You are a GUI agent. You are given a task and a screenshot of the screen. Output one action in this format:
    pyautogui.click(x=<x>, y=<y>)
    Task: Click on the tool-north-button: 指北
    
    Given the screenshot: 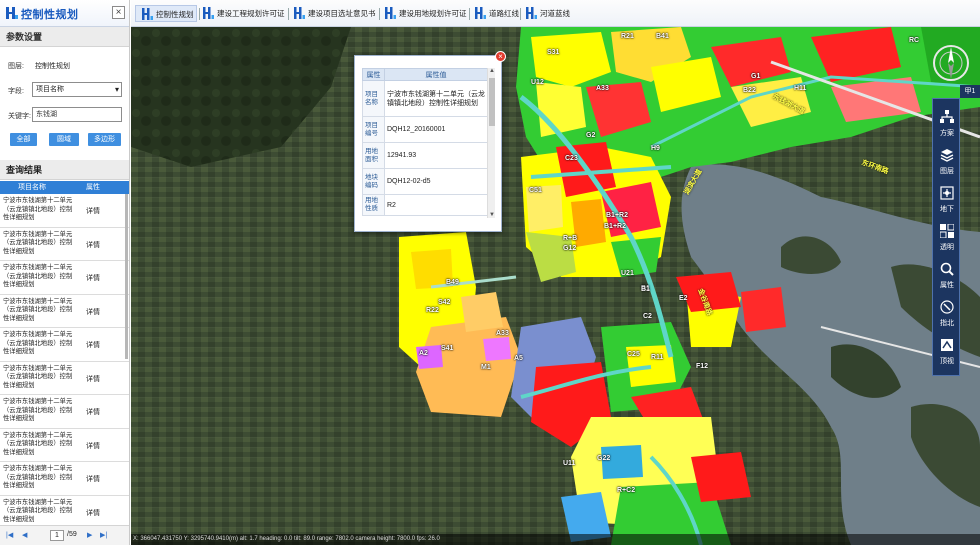 What is the action you would take?
    pyautogui.click(x=947, y=312)
    